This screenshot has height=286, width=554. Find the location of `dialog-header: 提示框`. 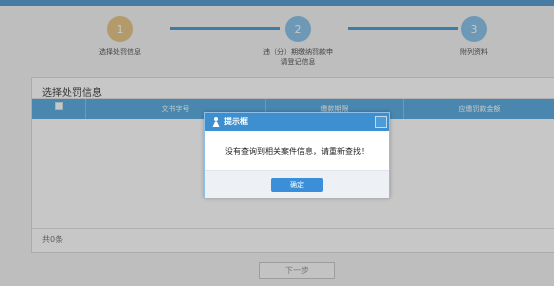

dialog-header: 提示框 is located at coordinates (297, 122).